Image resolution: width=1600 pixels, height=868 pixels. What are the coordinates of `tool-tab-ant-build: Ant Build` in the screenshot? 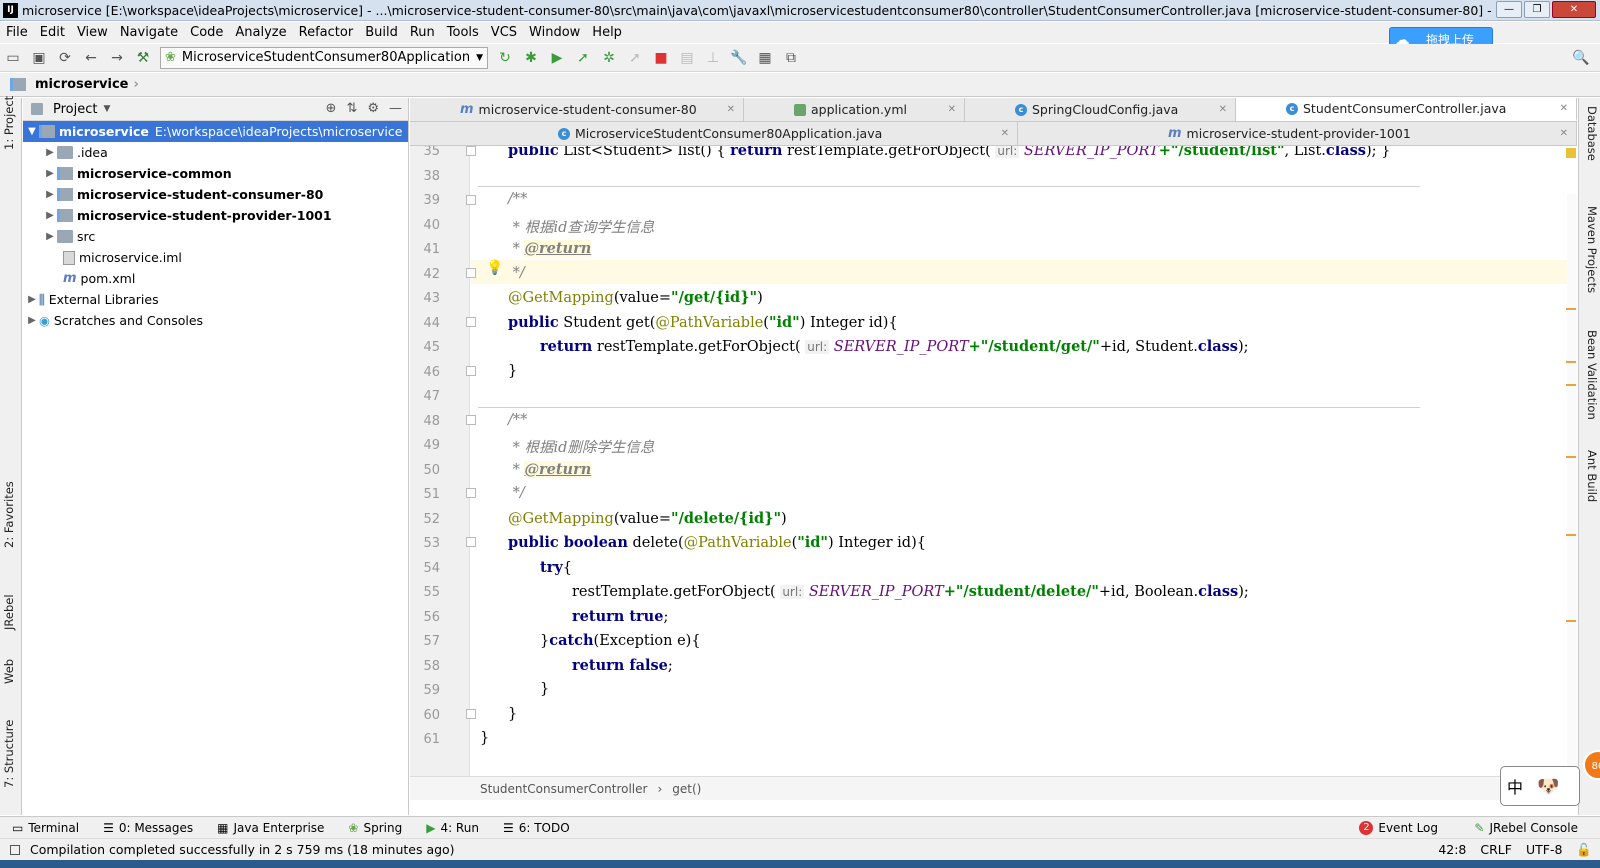 It's located at (1592, 476).